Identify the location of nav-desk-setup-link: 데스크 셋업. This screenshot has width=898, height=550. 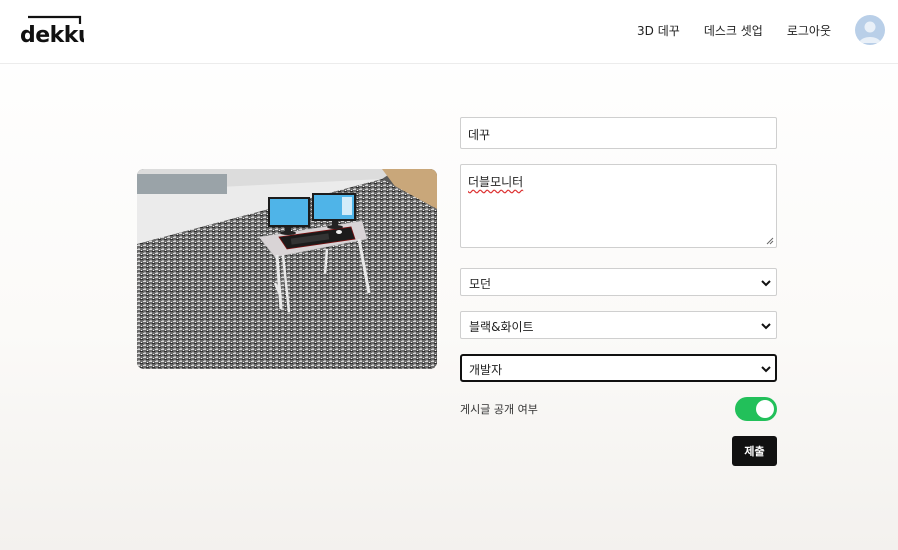
(733, 30).